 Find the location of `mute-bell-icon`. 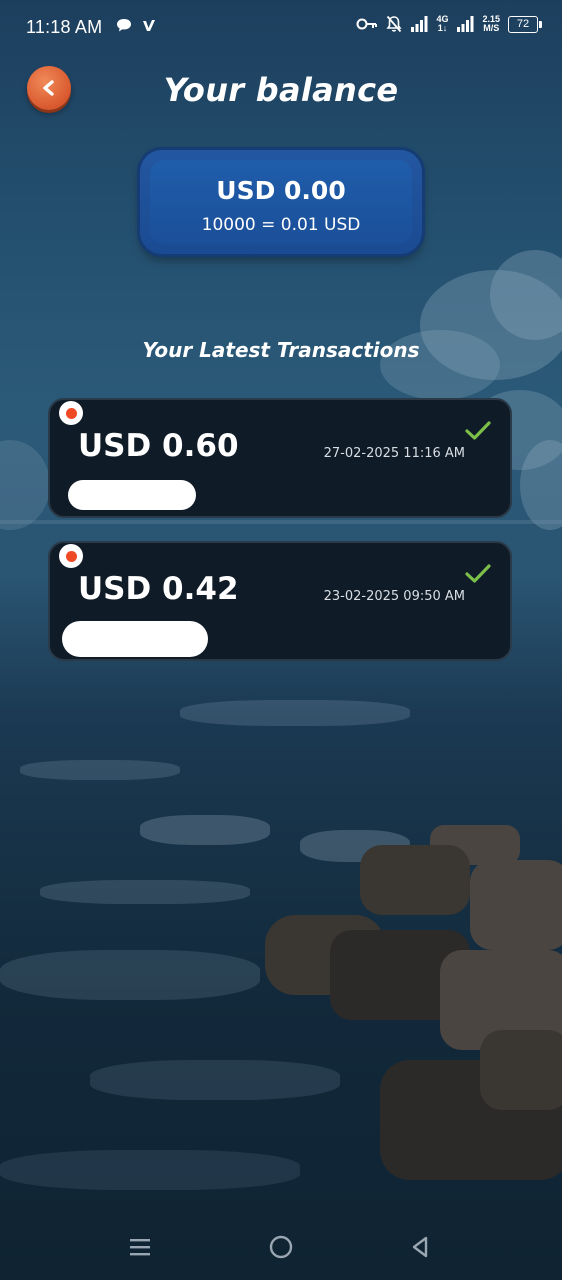

mute-bell-icon is located at coordinates (394, 24).